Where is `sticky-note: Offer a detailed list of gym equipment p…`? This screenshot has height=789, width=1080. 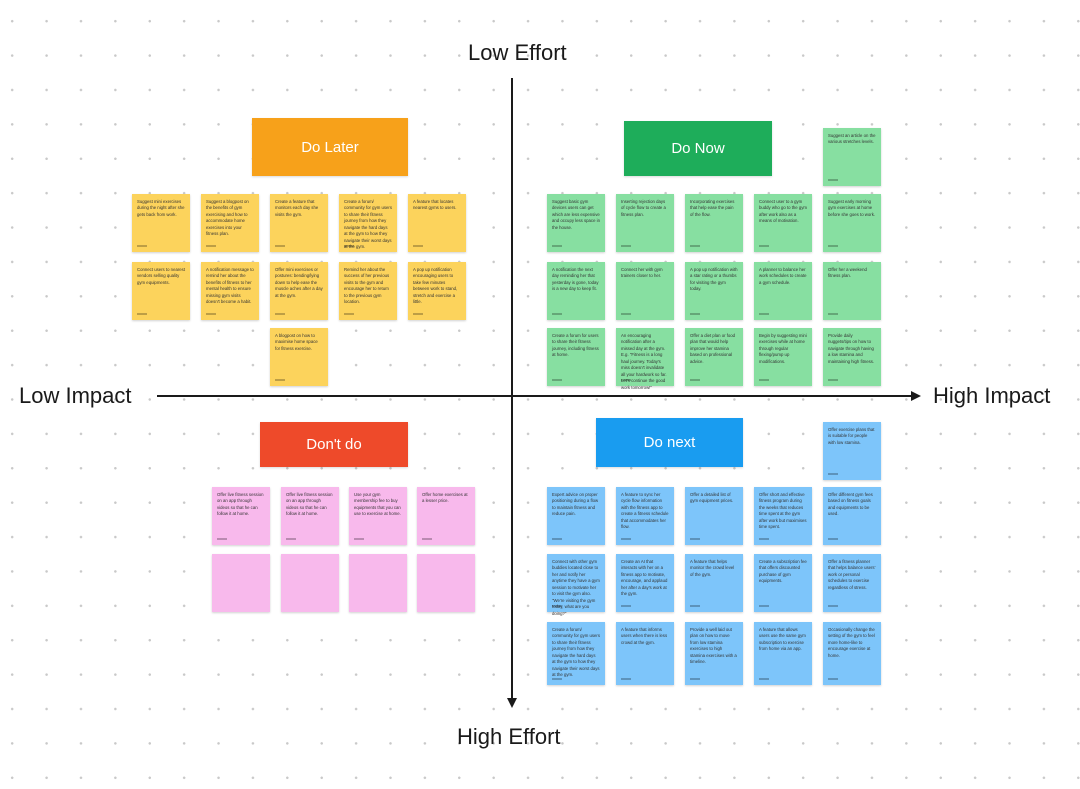 sticky-note: Offer a detailed list of gym equipment p… is located at coordinates (714, 516).